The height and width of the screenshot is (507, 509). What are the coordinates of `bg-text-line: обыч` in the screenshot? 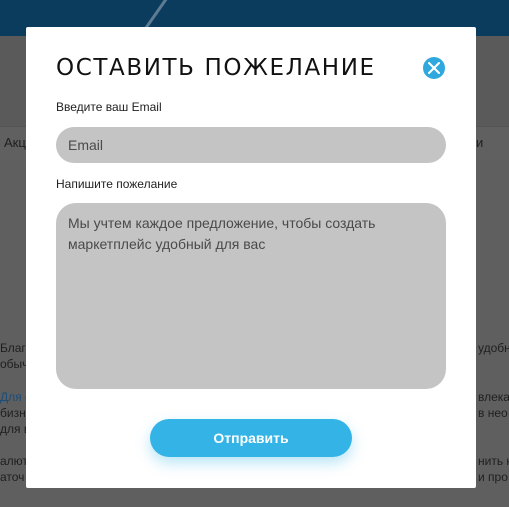 It's located at (14, 364).